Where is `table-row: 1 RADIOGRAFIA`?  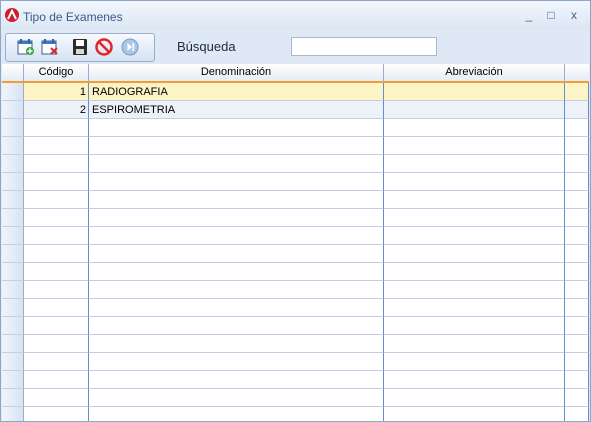 table-row: 1 RADIOGRAFIA is located at coordinates (295, 93).